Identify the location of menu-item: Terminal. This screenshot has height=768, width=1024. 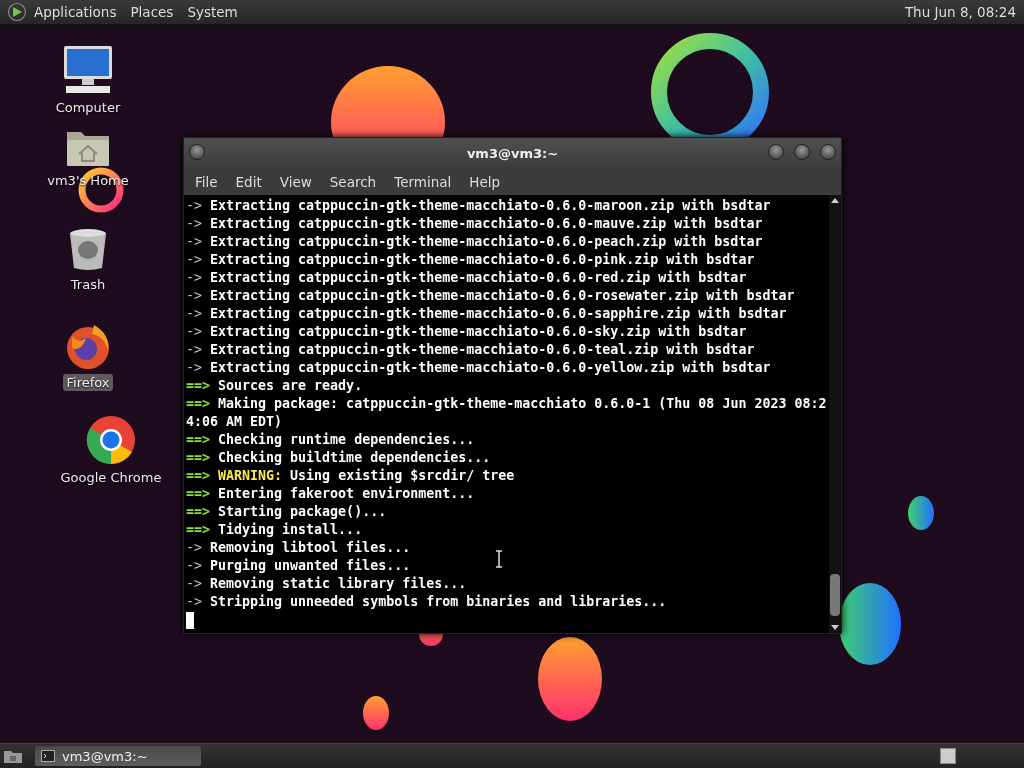
(423, 181).